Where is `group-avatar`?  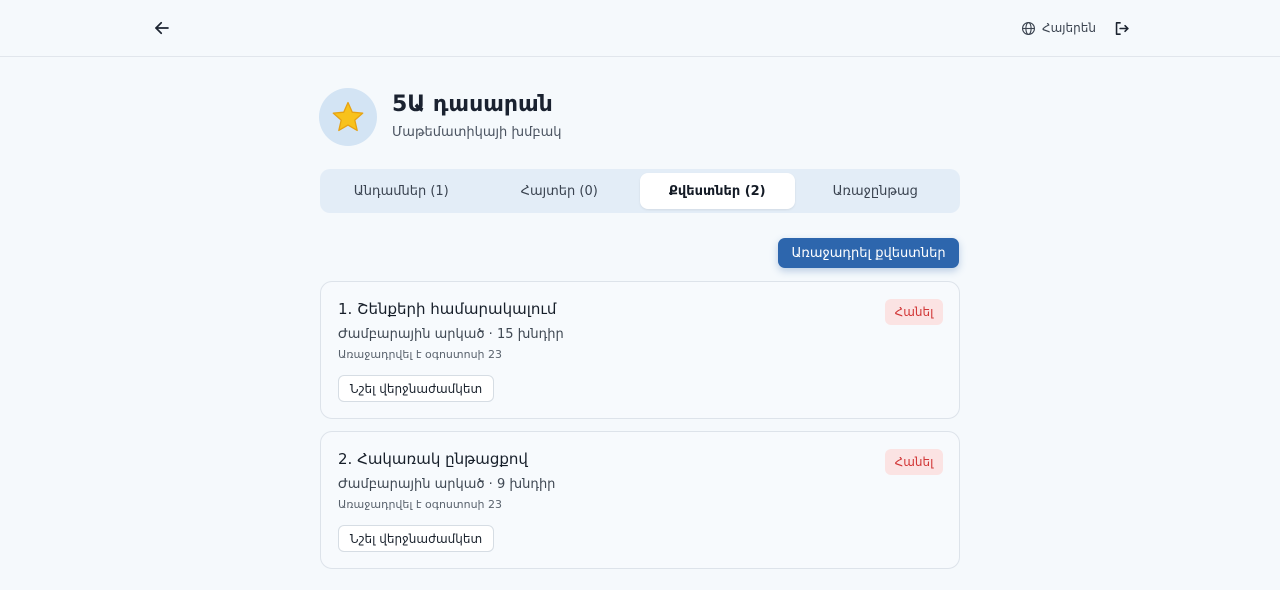
group-avatar is located at coordinates (348, 117).